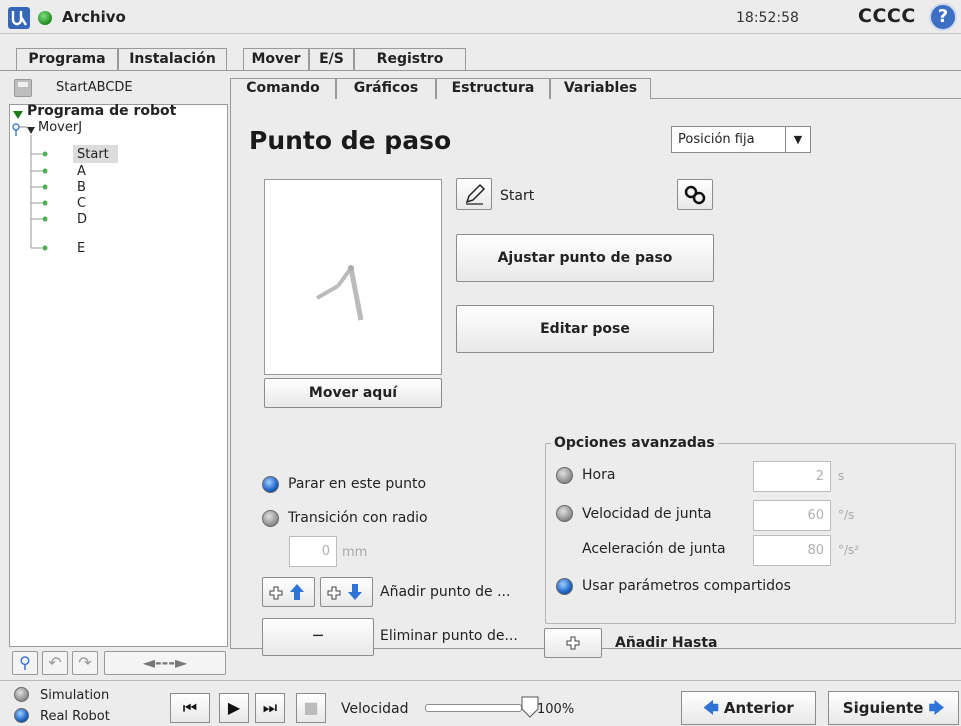  I want to click on tree-node-a: A, so click(81, 171).